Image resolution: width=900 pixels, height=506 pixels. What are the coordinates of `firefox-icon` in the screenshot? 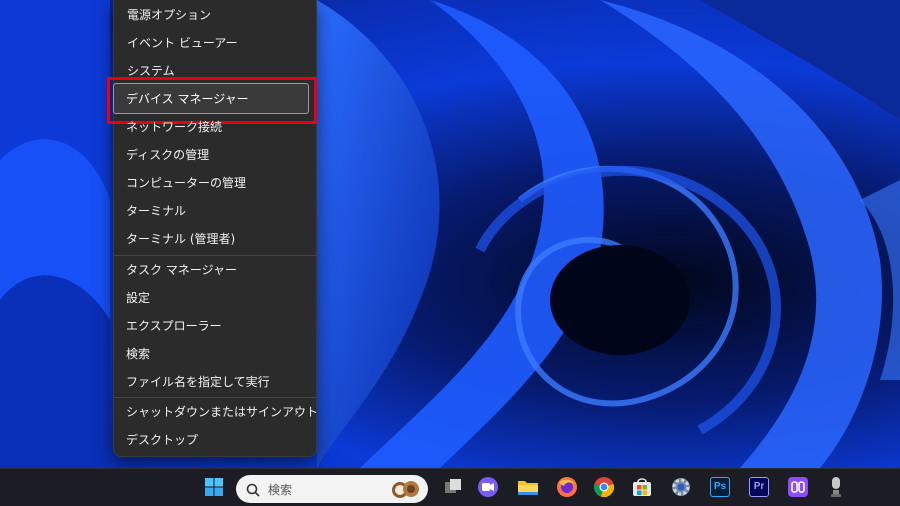 It's located at (567, 487).